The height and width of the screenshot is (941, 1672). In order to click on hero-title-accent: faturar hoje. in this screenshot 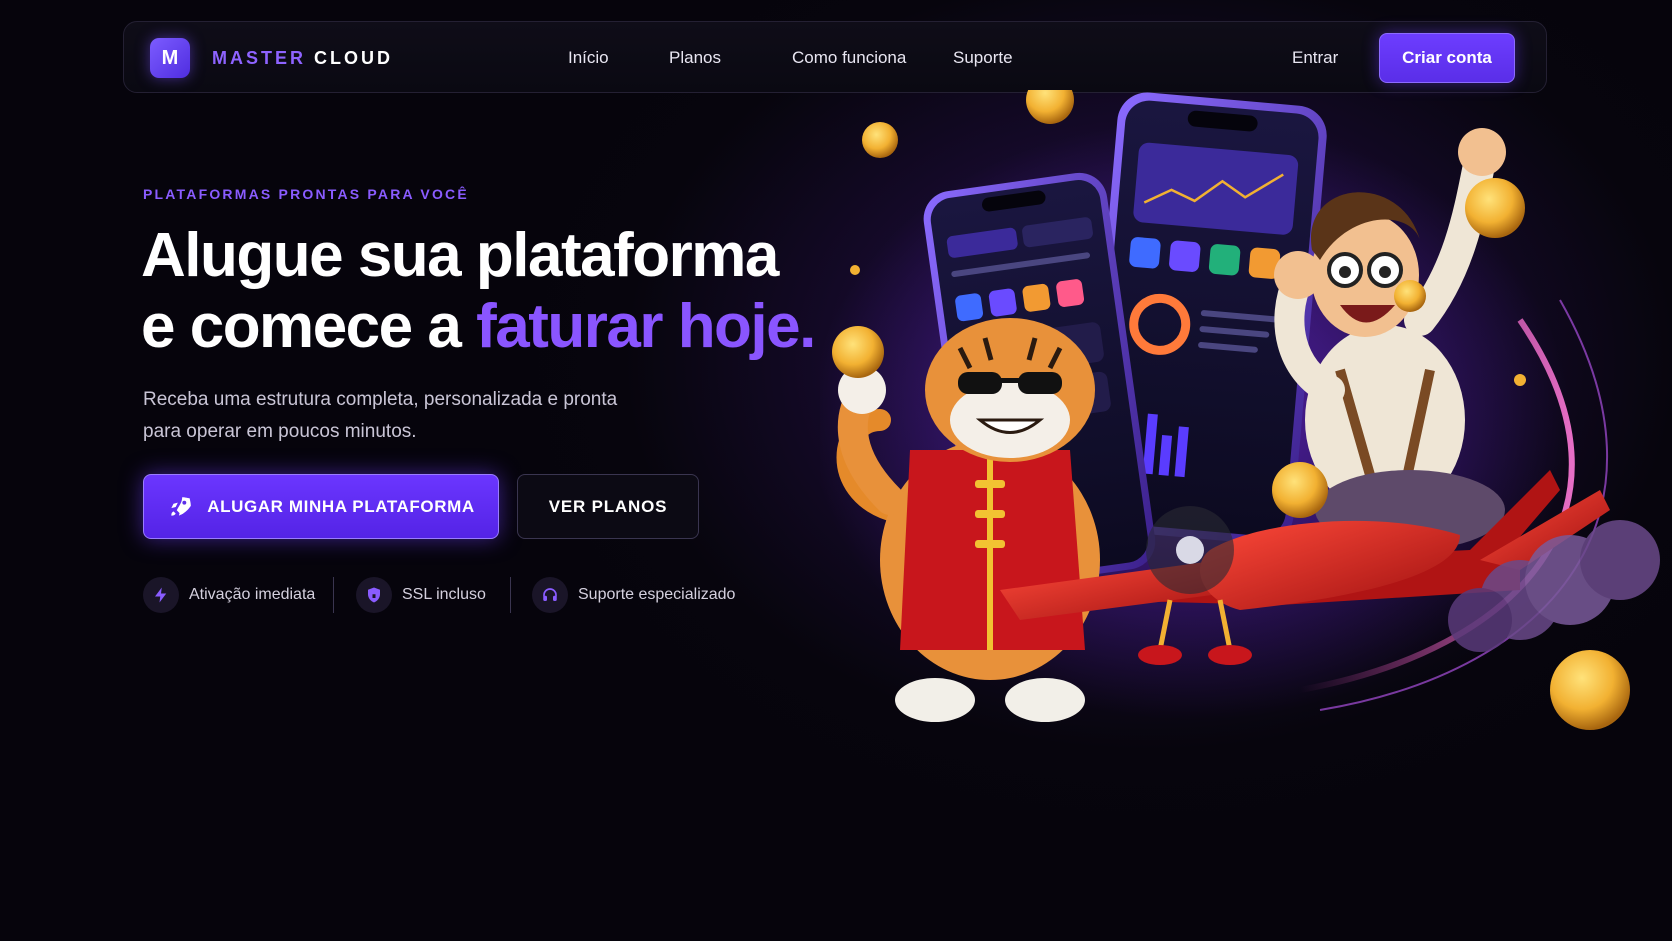, I will do `click(646, 326)`.